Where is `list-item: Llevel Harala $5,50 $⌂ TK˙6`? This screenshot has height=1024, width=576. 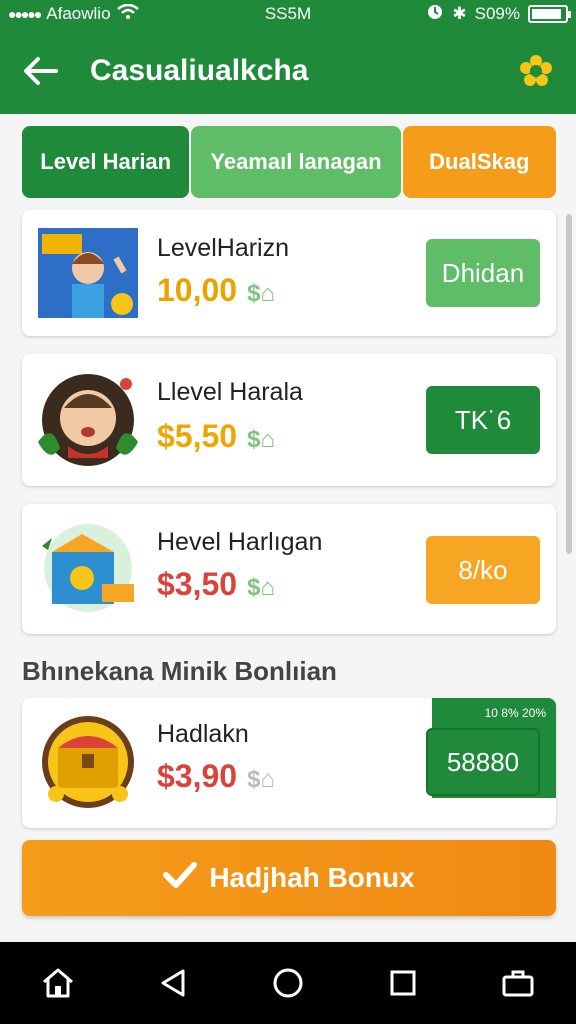
list-item: Llevel Harala $5,50 $⌂ TK˙6 is located at coordinates (289, 420).